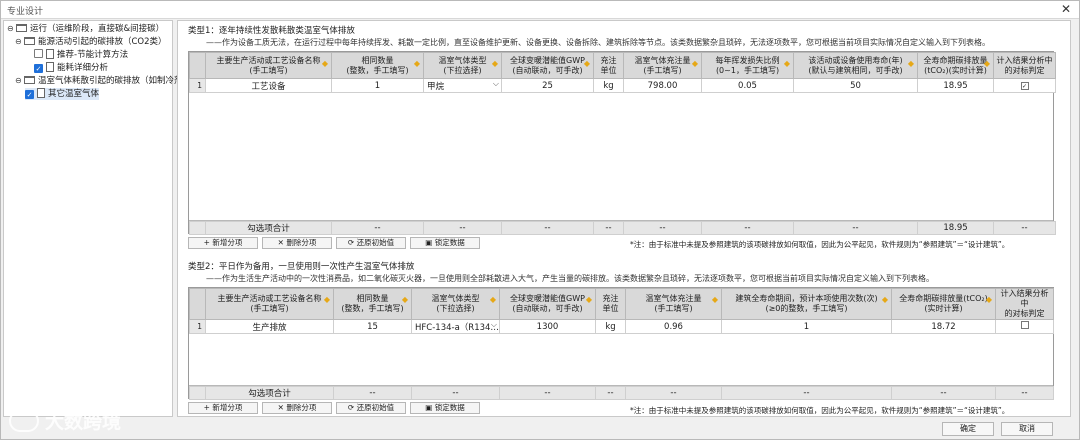 This screenshot has width=1080, height=440. What do you see at coordinates (1066, 9) in the screenshot?
I see `close-icon: ✕` at bounding box center [1066, 9].